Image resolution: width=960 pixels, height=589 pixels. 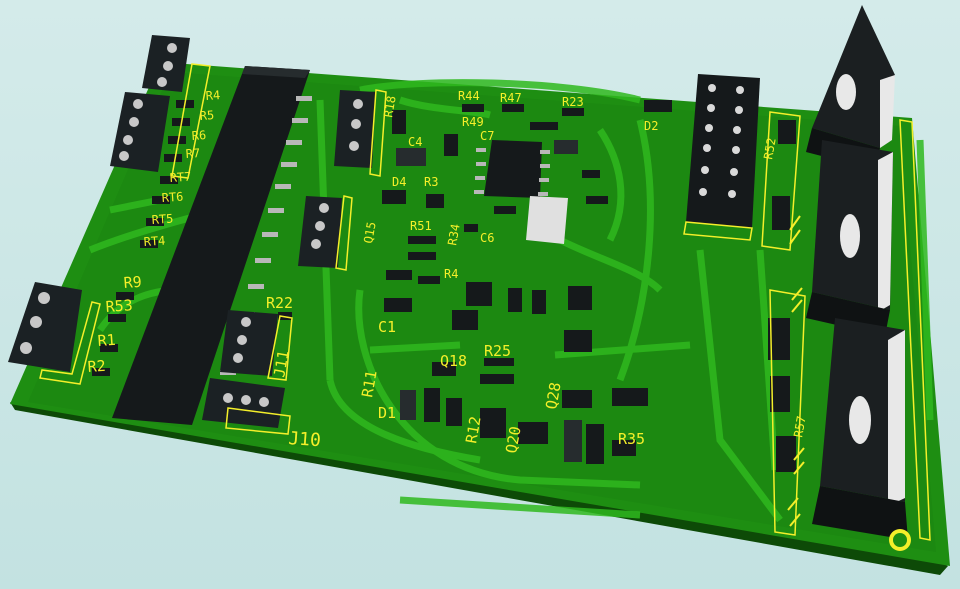 I want to click on connector-j11, so click(x=249, y=343).